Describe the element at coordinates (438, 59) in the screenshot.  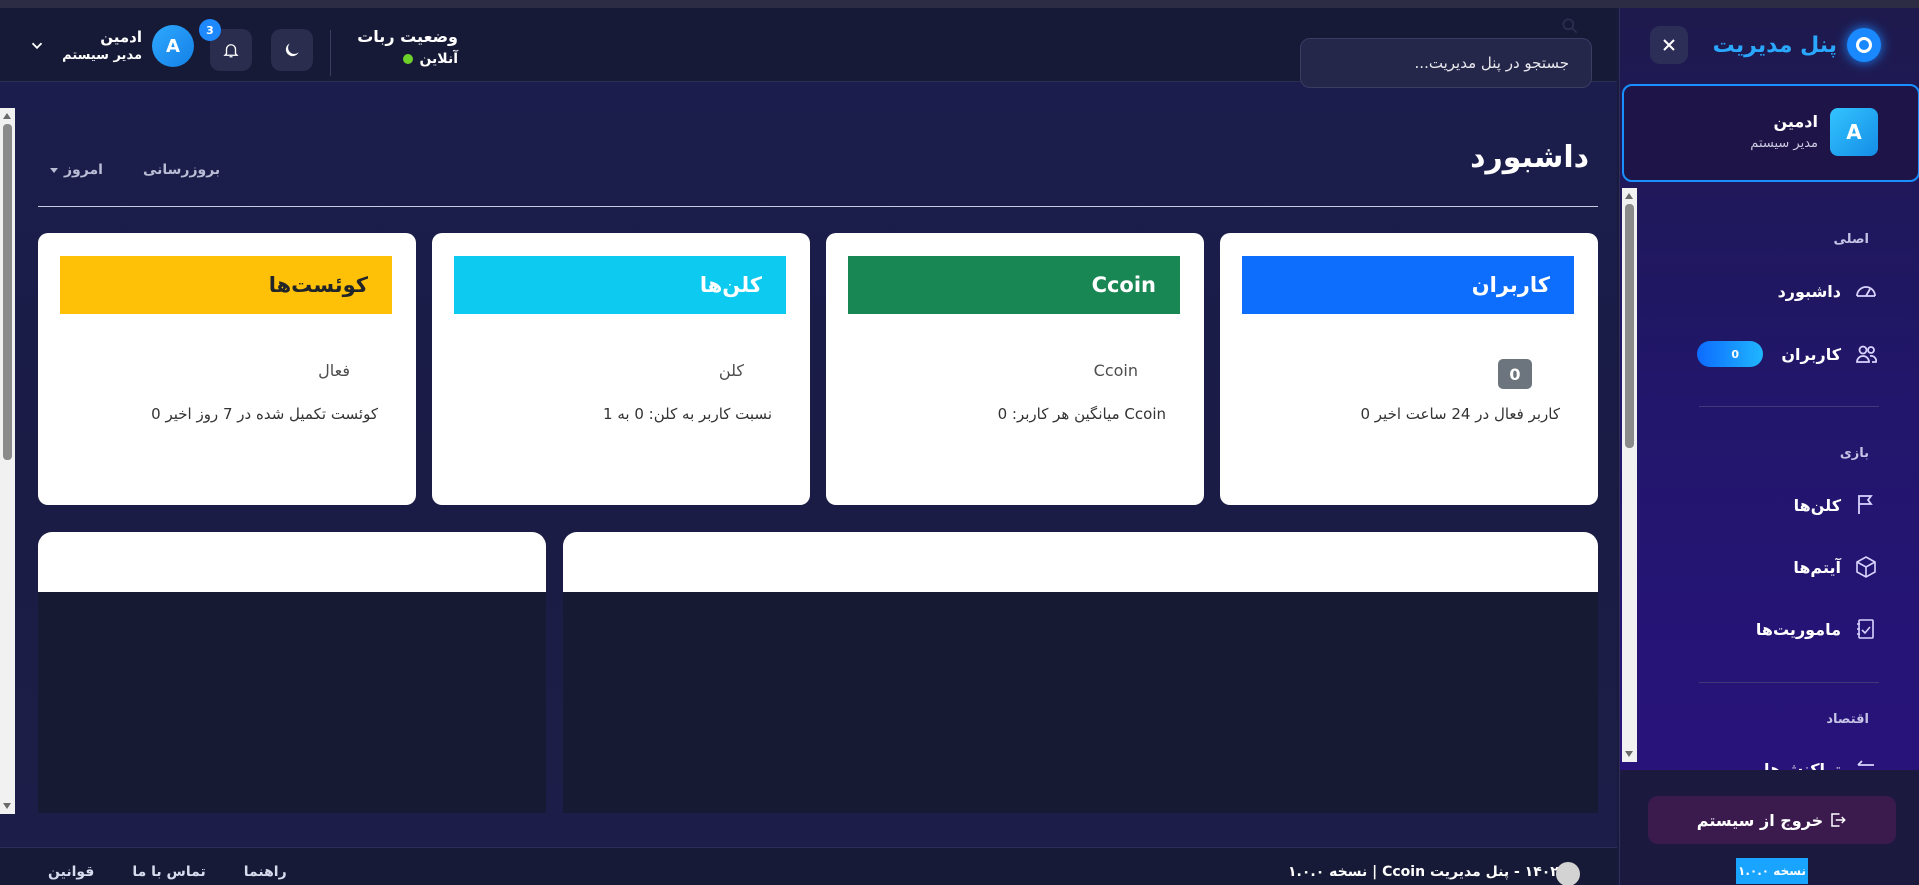
I see `bot-status-value: آنلاین` at that location.